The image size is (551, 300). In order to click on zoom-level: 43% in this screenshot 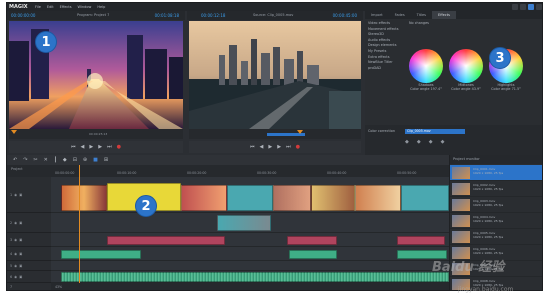, I will do `click(58, 287)`.